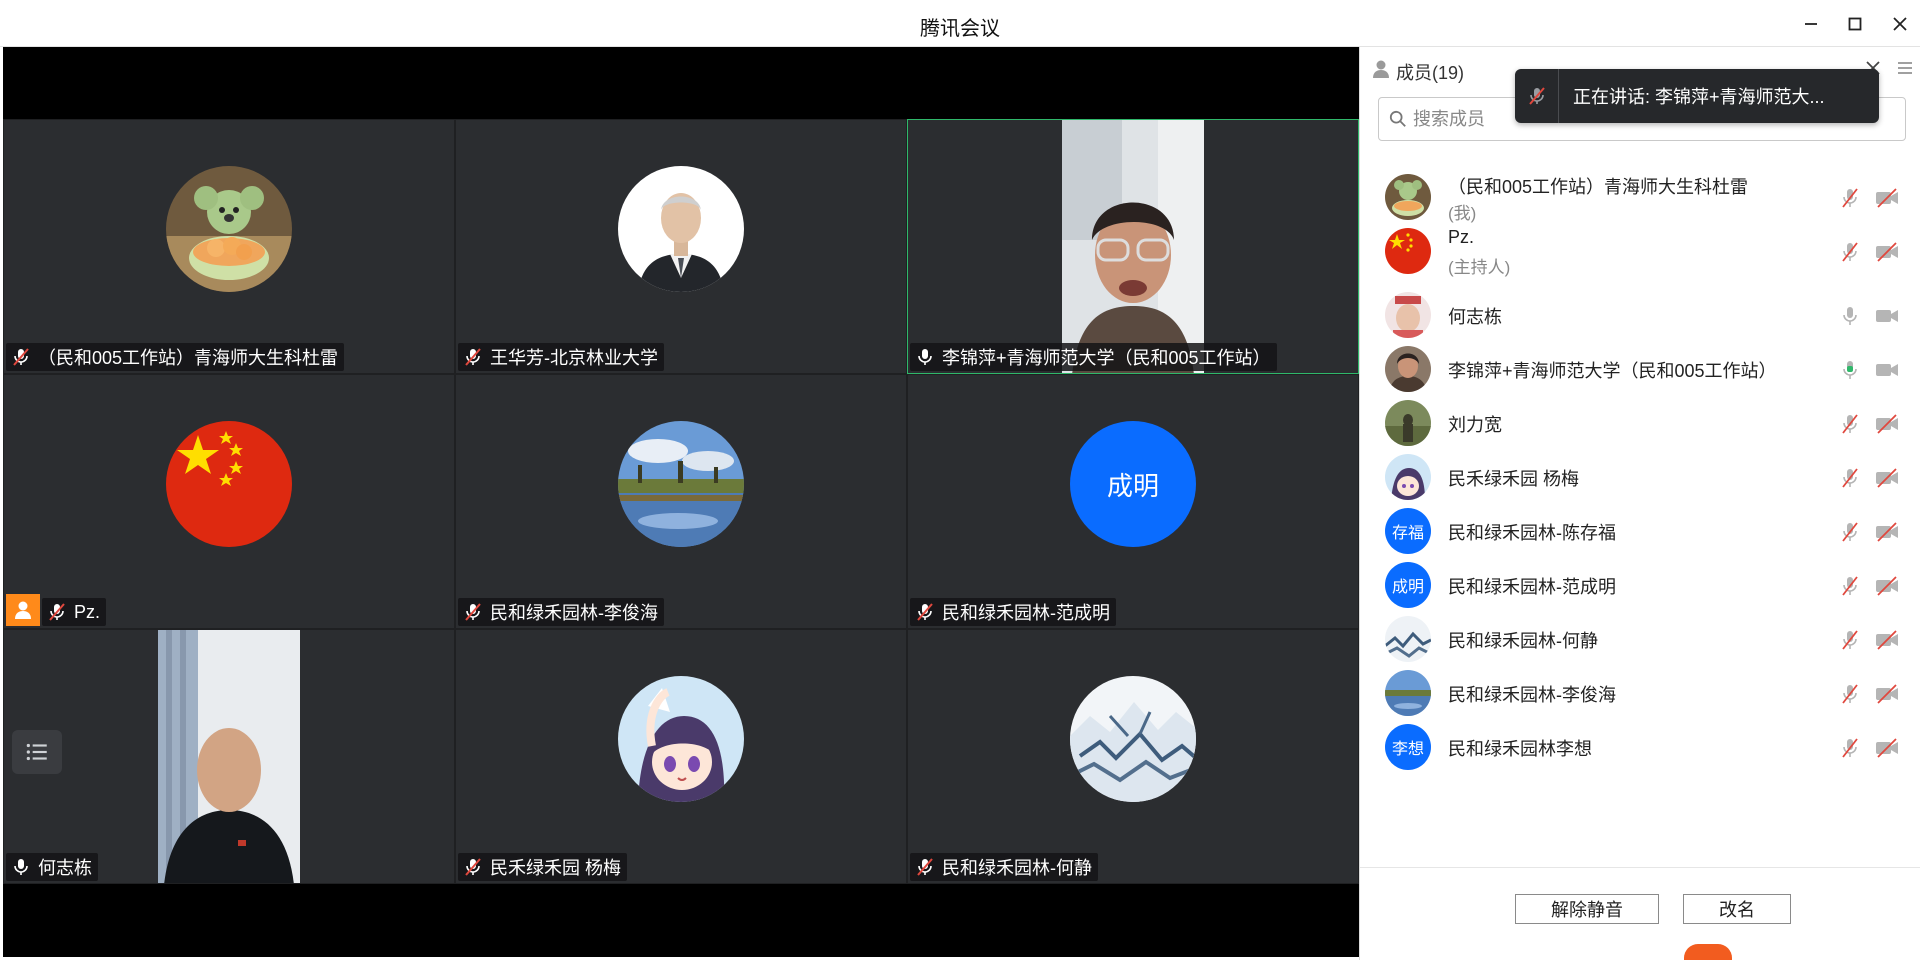  I want to click on member-name: （民和005工作站）青海师大生科杜雷, so click(1598, 187).